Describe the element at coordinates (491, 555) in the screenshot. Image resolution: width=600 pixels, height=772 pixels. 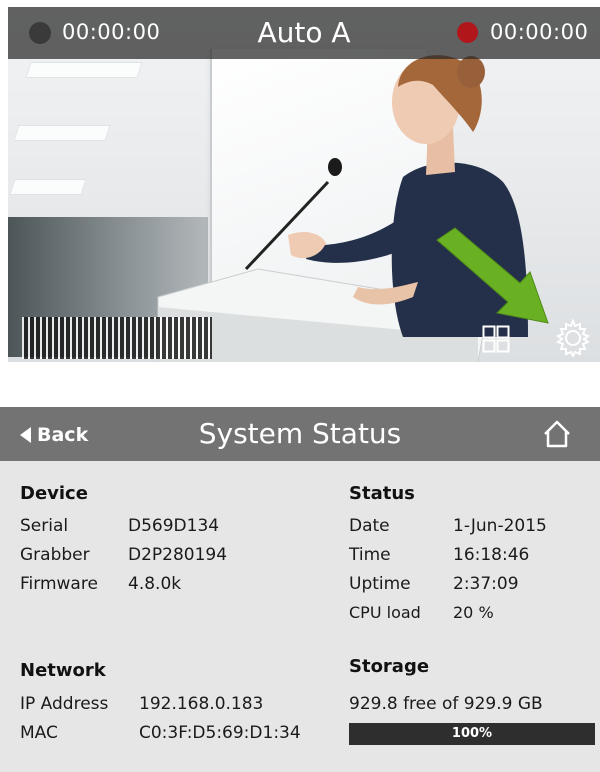
I see `time-value: 16:18:46` at that location.